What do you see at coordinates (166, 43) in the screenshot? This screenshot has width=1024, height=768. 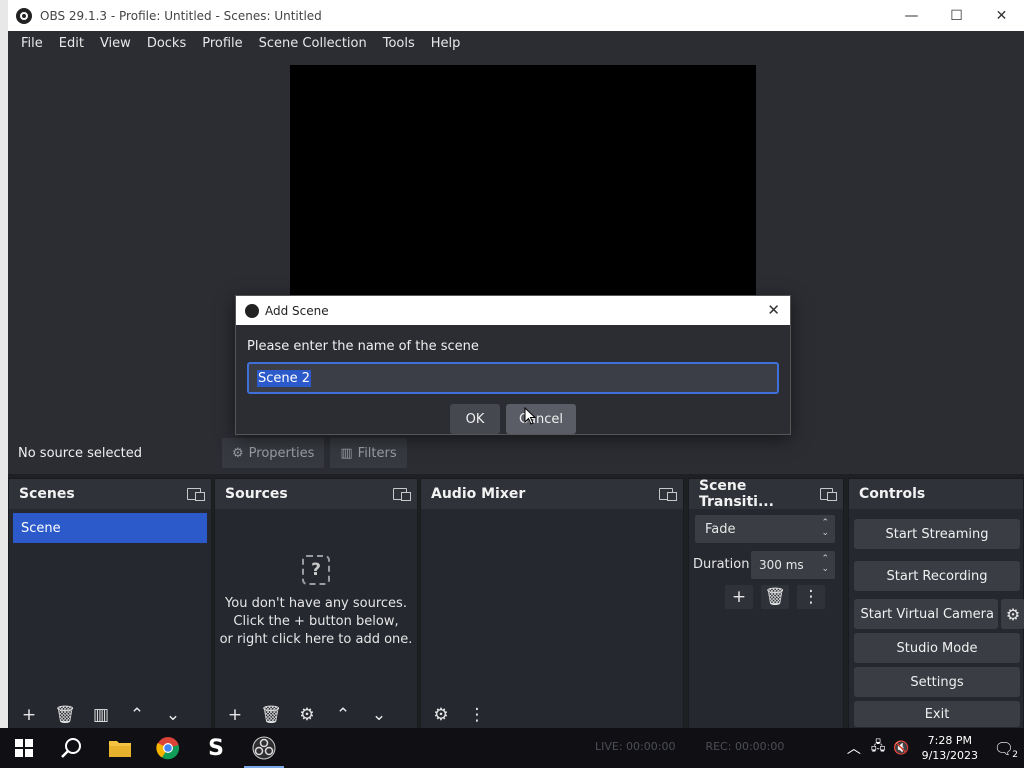 I see `menu-docks: Docks` at bounding box center [166, 43].